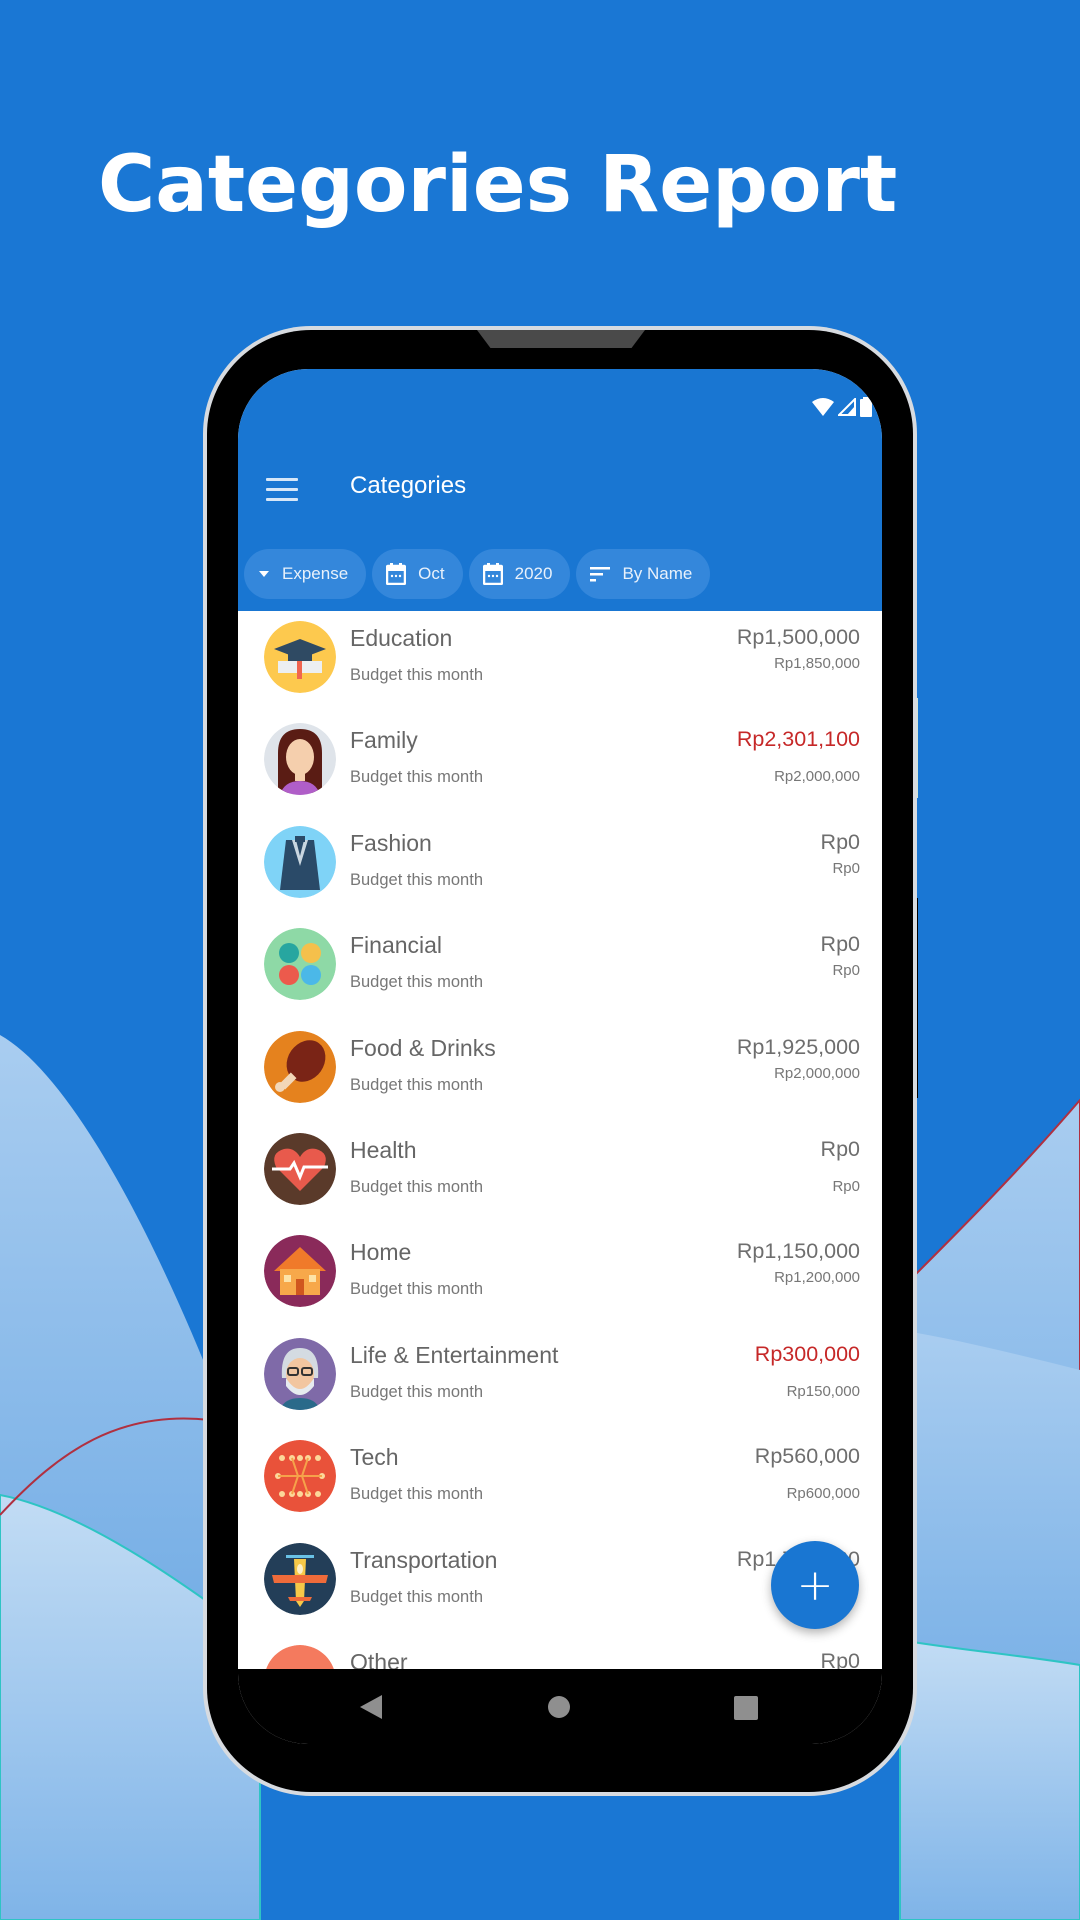 The width and height of the screenshot is (1080, 1920). Describe the element at coordinates (300, 759) in the screenshot. I see `woman-avatar-icon` at that location.